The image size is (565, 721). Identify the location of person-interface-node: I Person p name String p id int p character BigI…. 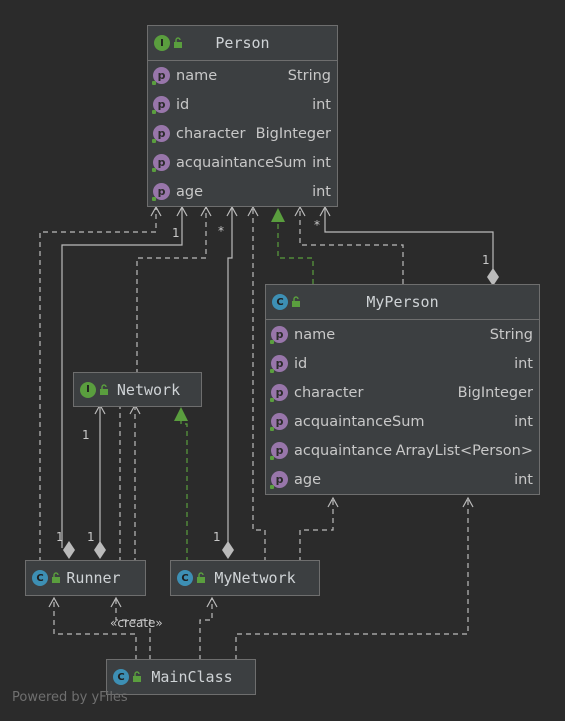
(242, 116).